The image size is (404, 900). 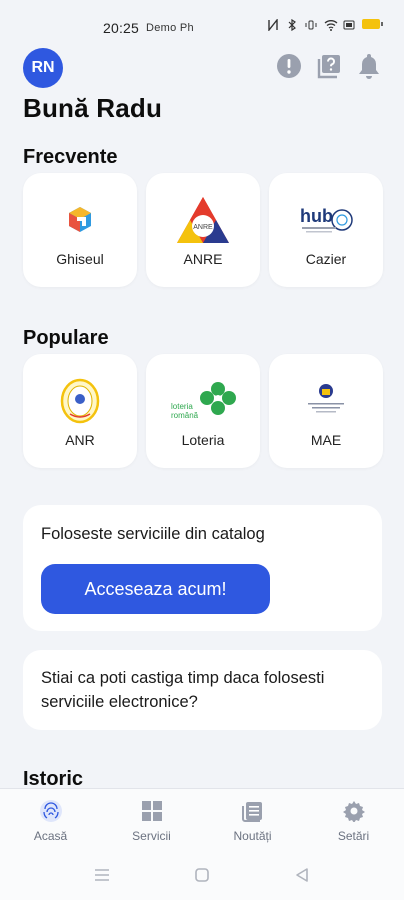 I want to click on tile-label: Cazier, so click(x=326, y=259).